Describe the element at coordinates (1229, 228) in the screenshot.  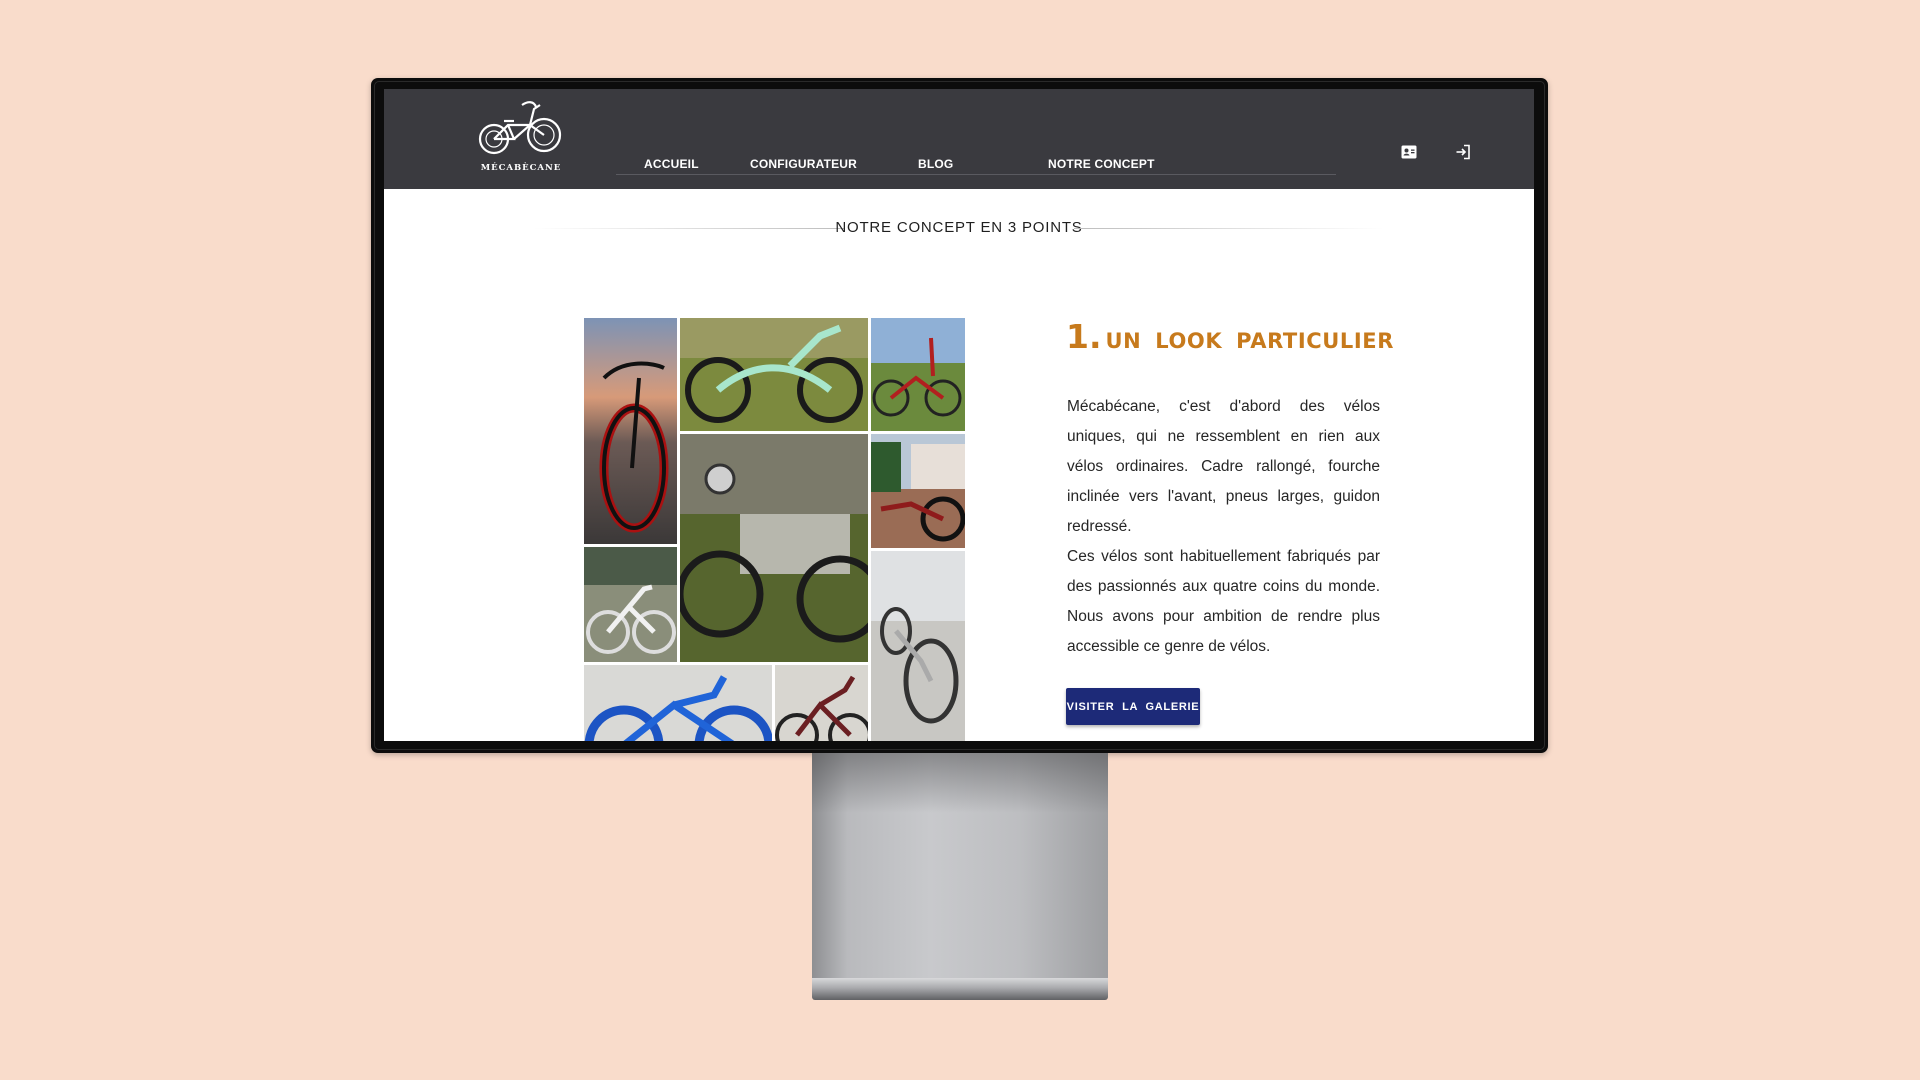
I see `heading-divider-right` at that location.